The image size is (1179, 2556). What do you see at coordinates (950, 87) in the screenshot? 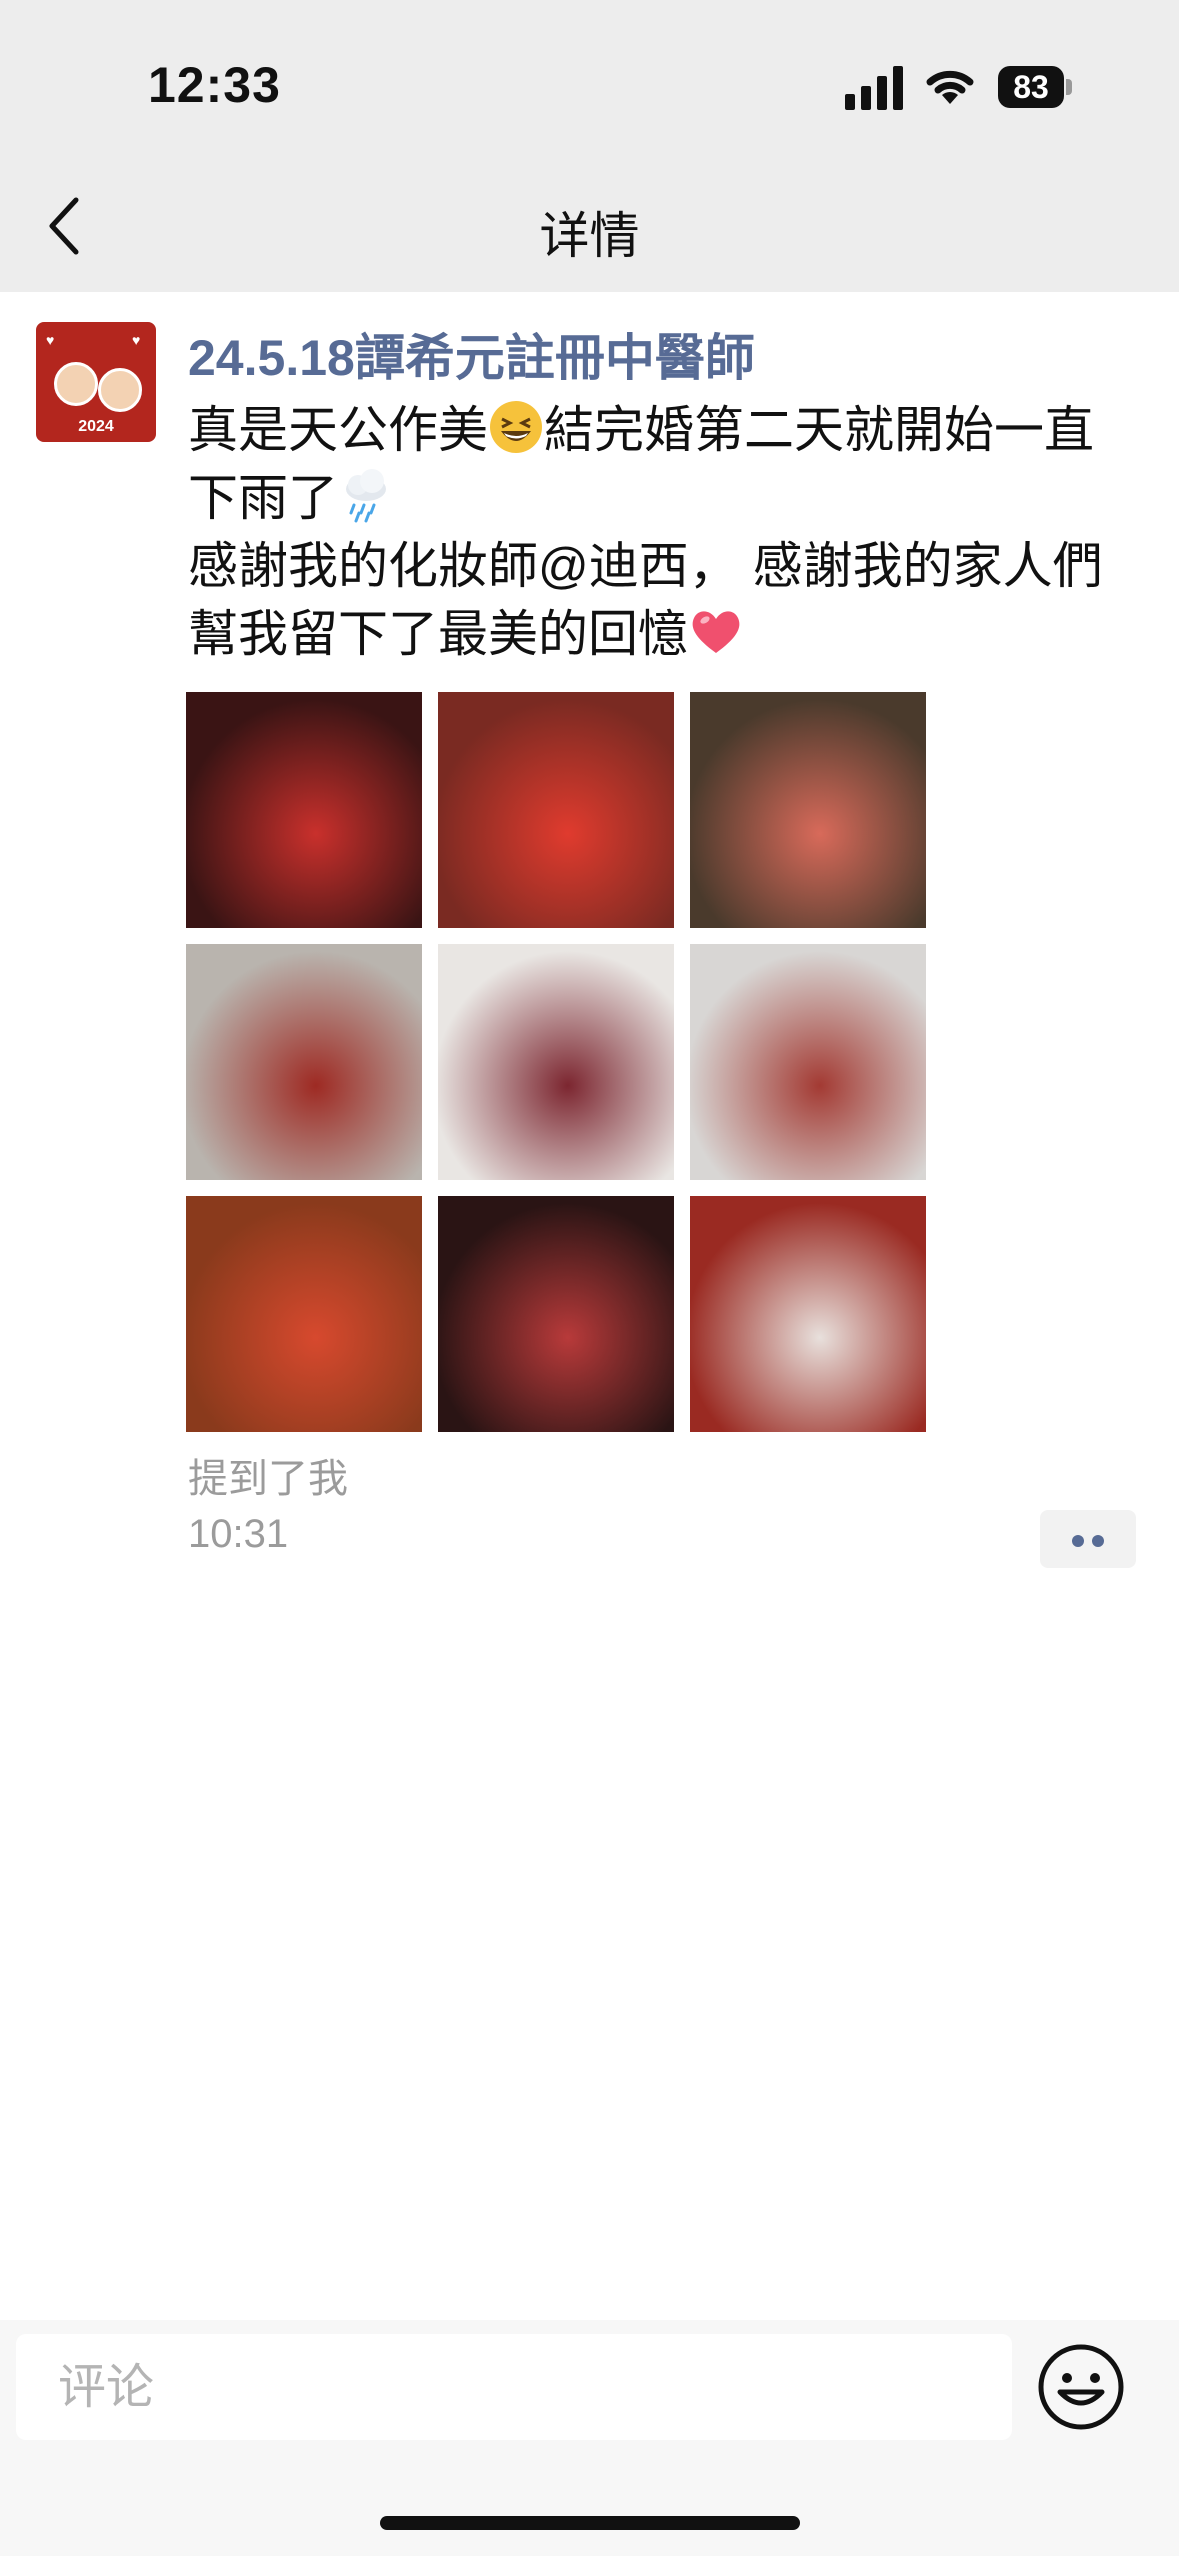
I see `wifi-icon` at bounding box center [950, 87].